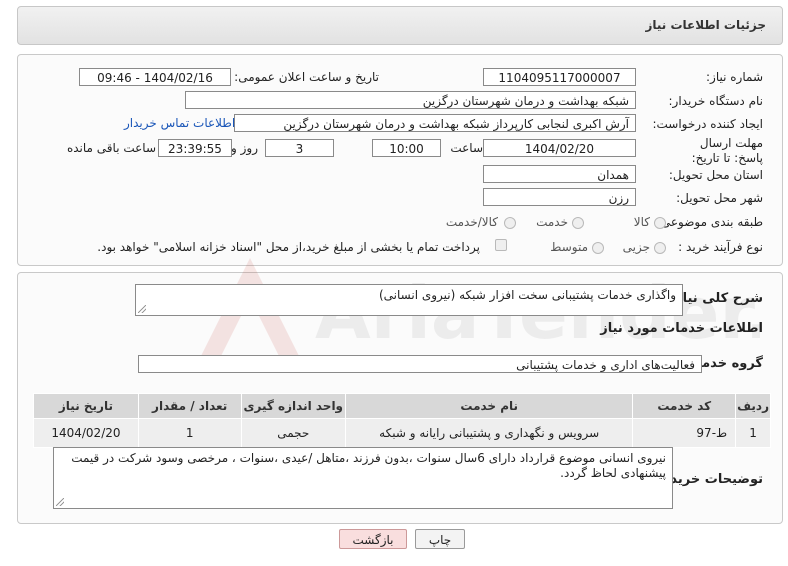 Image resolution: width=788 pixels, height=566 pixels. Describe the element at coordinates (559, 148) in the screenshot. I see `deadline-date-field: 1404/02/20` at that location.